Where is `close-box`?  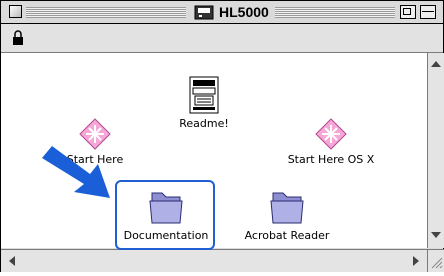
close-box is located at coordinates (15, 11).